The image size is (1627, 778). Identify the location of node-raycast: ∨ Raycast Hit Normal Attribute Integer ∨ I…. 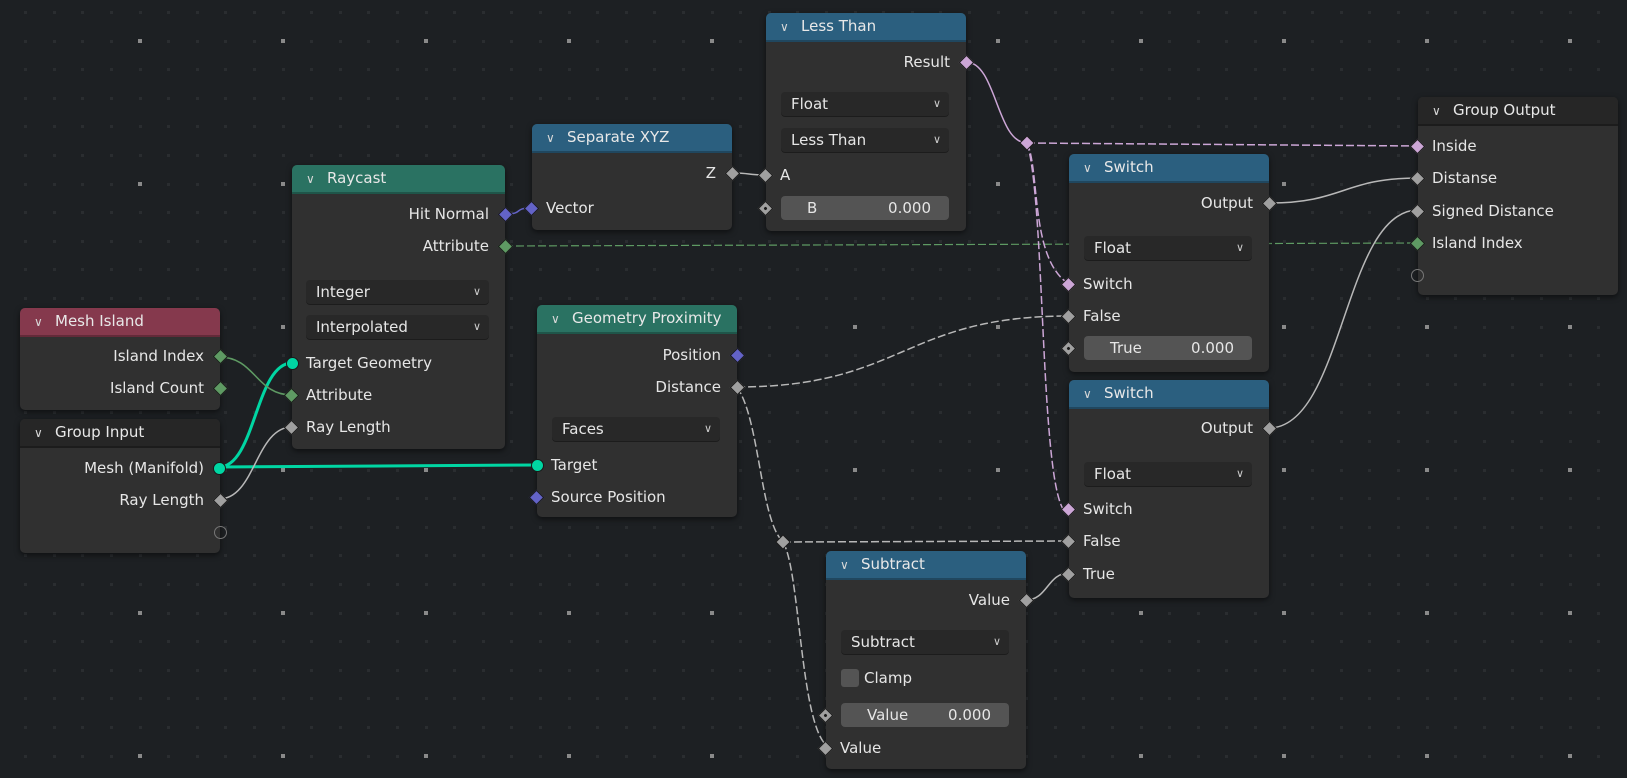
(398, 307).